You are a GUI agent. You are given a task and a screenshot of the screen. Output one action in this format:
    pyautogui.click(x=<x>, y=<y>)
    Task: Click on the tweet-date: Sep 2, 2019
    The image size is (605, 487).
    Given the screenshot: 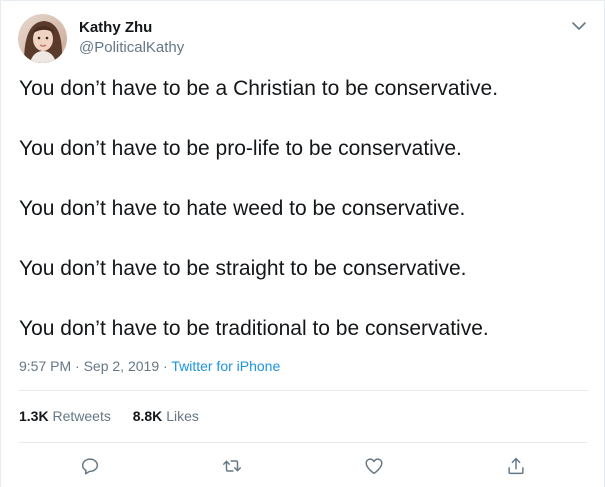 What is the action you would take?
    pyautogui.click(x=122, y=366)
    